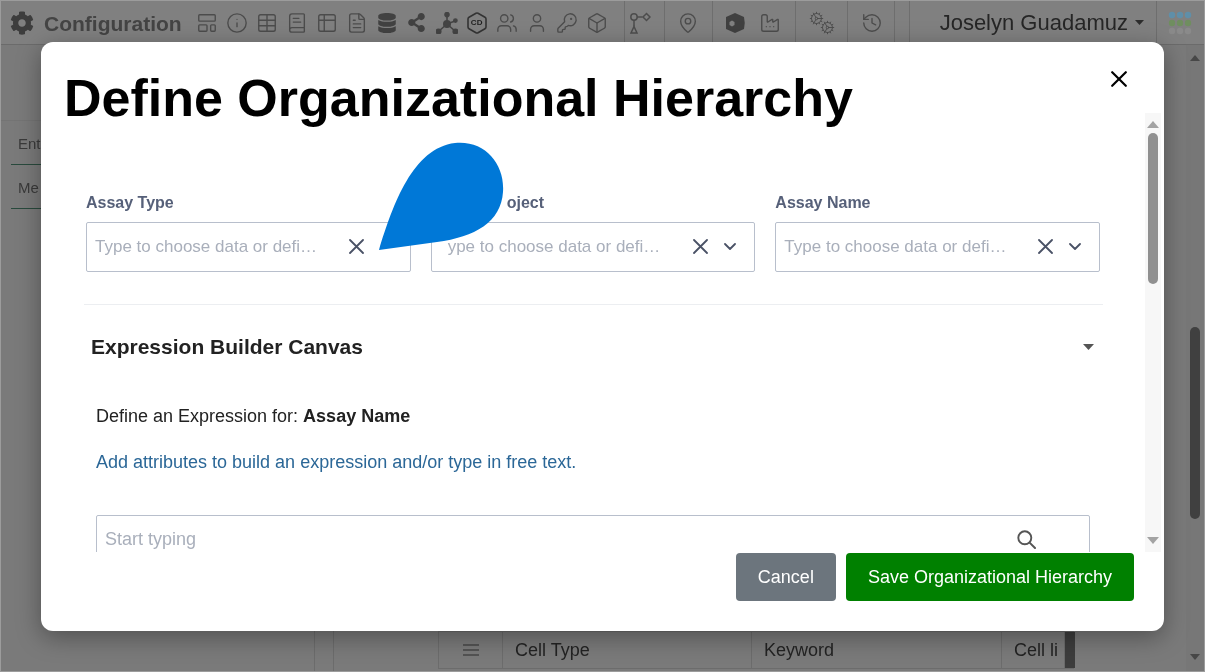  Describe the element at coordinates (769, 22) in the screenshot. I see `factory-icon` at that location.